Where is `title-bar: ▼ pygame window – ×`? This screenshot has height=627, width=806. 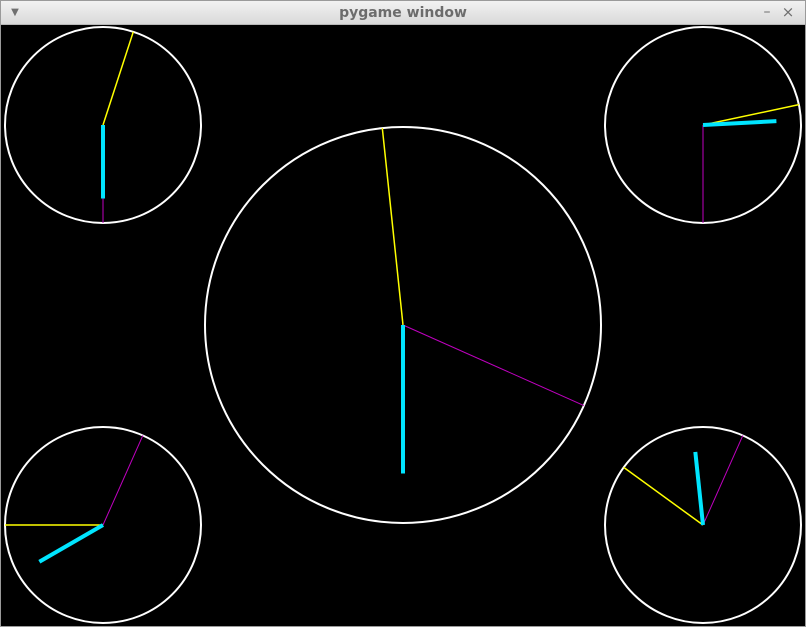 title-bar: ▼ pygame window – × is located at coordinates (403, 13).